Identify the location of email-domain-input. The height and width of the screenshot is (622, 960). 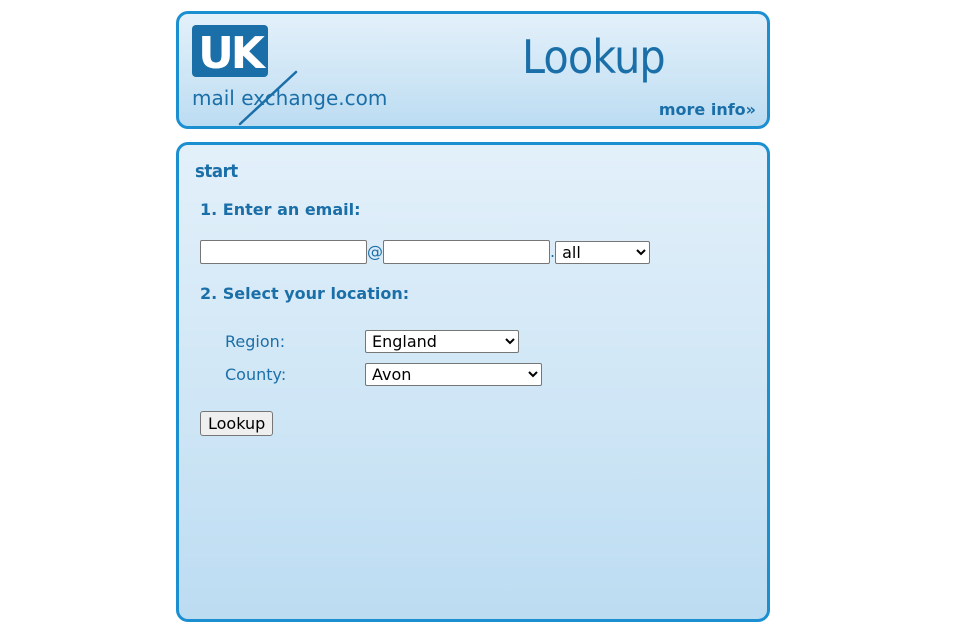
(466, 252).